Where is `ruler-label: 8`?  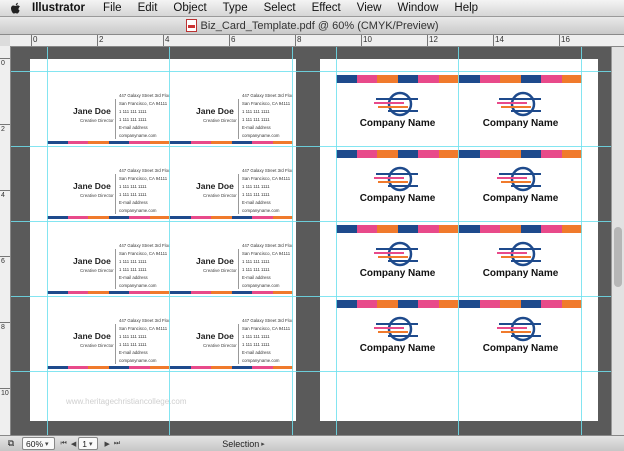
ruler-label: 8 is located at coordinates (299, 39).